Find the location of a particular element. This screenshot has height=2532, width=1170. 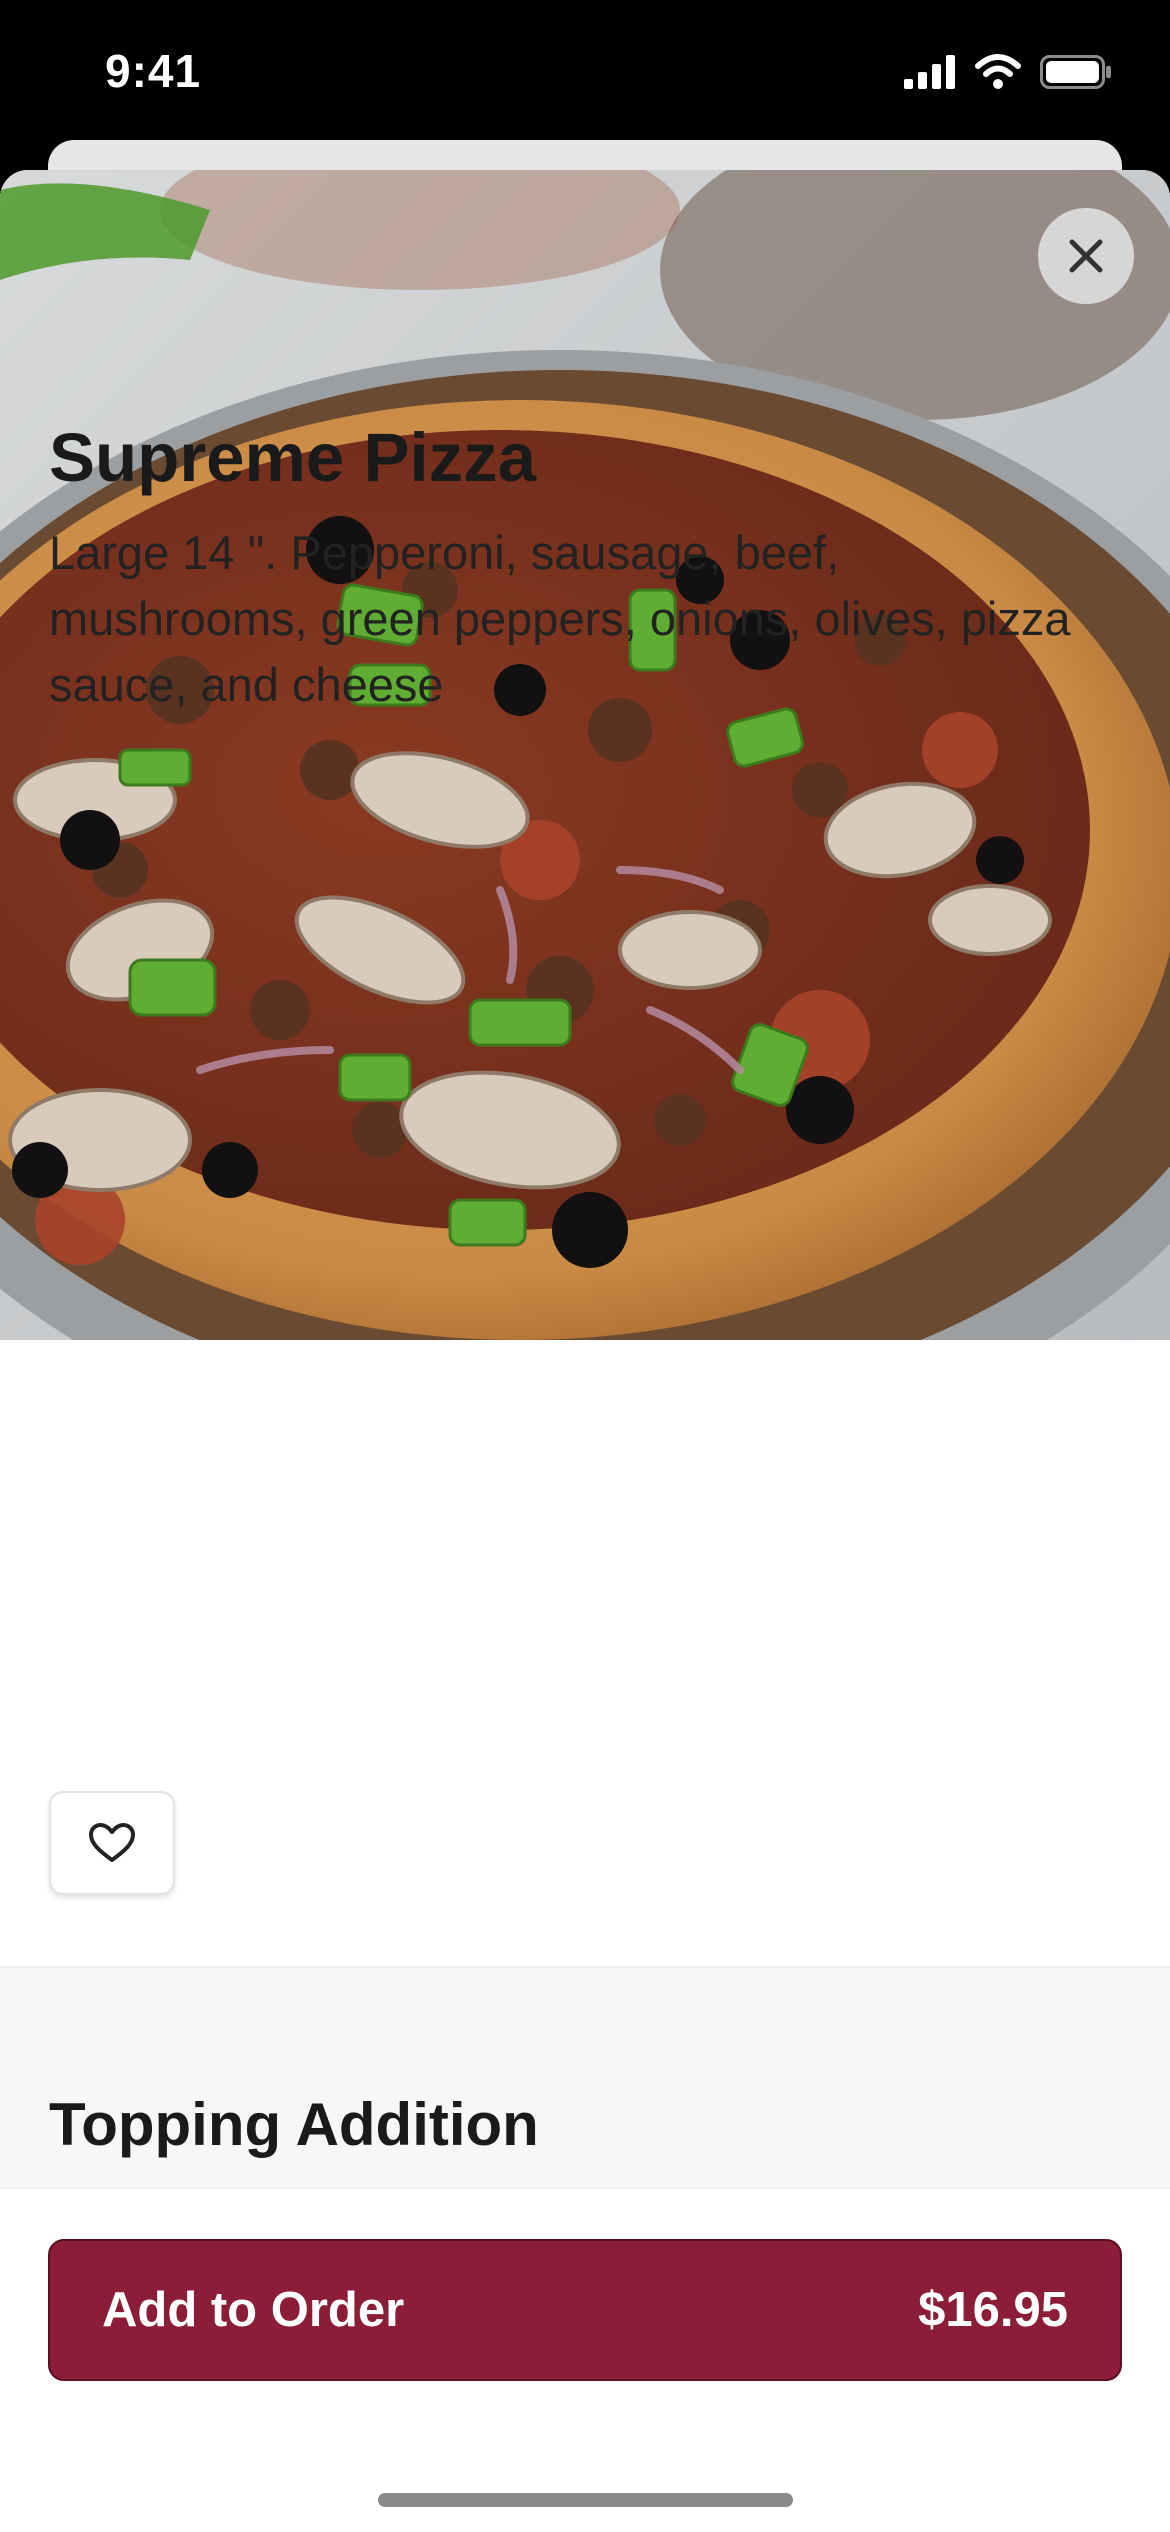

status-time: 9:41 is located at coordinates (153, 71).